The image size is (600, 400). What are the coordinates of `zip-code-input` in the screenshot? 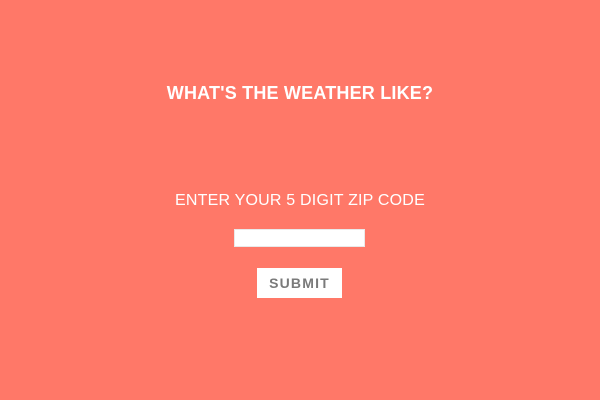 It's located at (299, 238).